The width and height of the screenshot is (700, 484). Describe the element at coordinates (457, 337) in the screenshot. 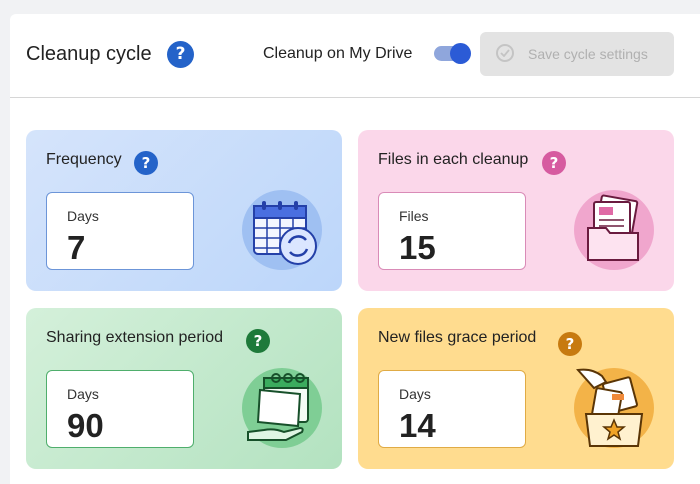

I see `card-title: New files grace period` at that location.